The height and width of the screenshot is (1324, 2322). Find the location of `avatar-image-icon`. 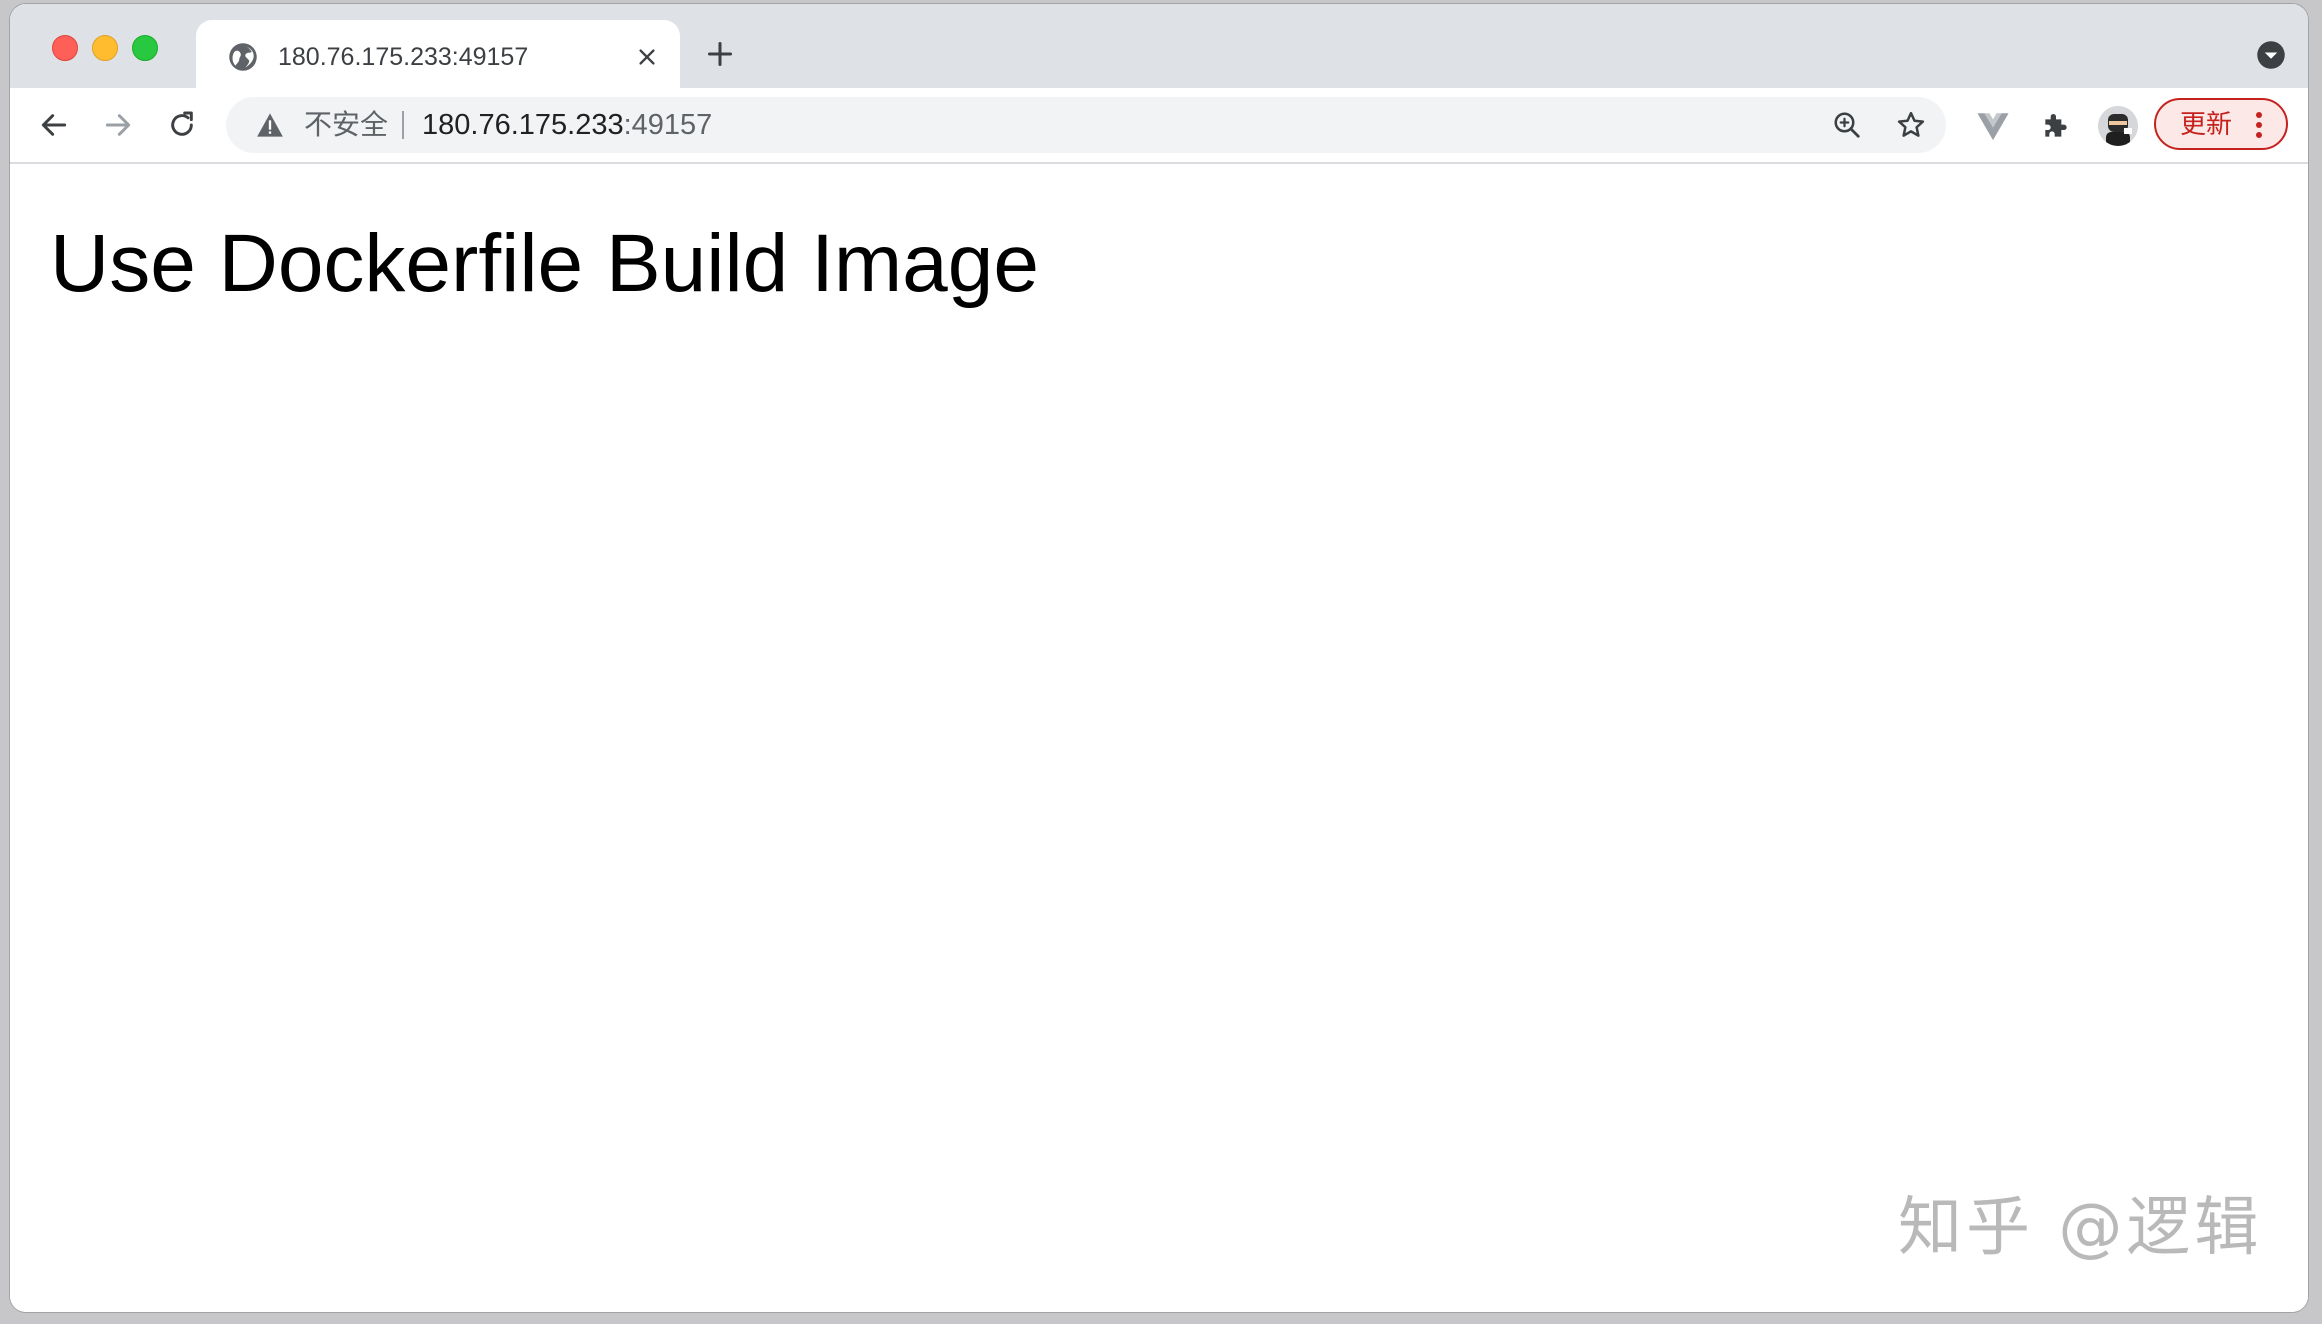

avatar-image-icon is located at coordinates (2118, 126).